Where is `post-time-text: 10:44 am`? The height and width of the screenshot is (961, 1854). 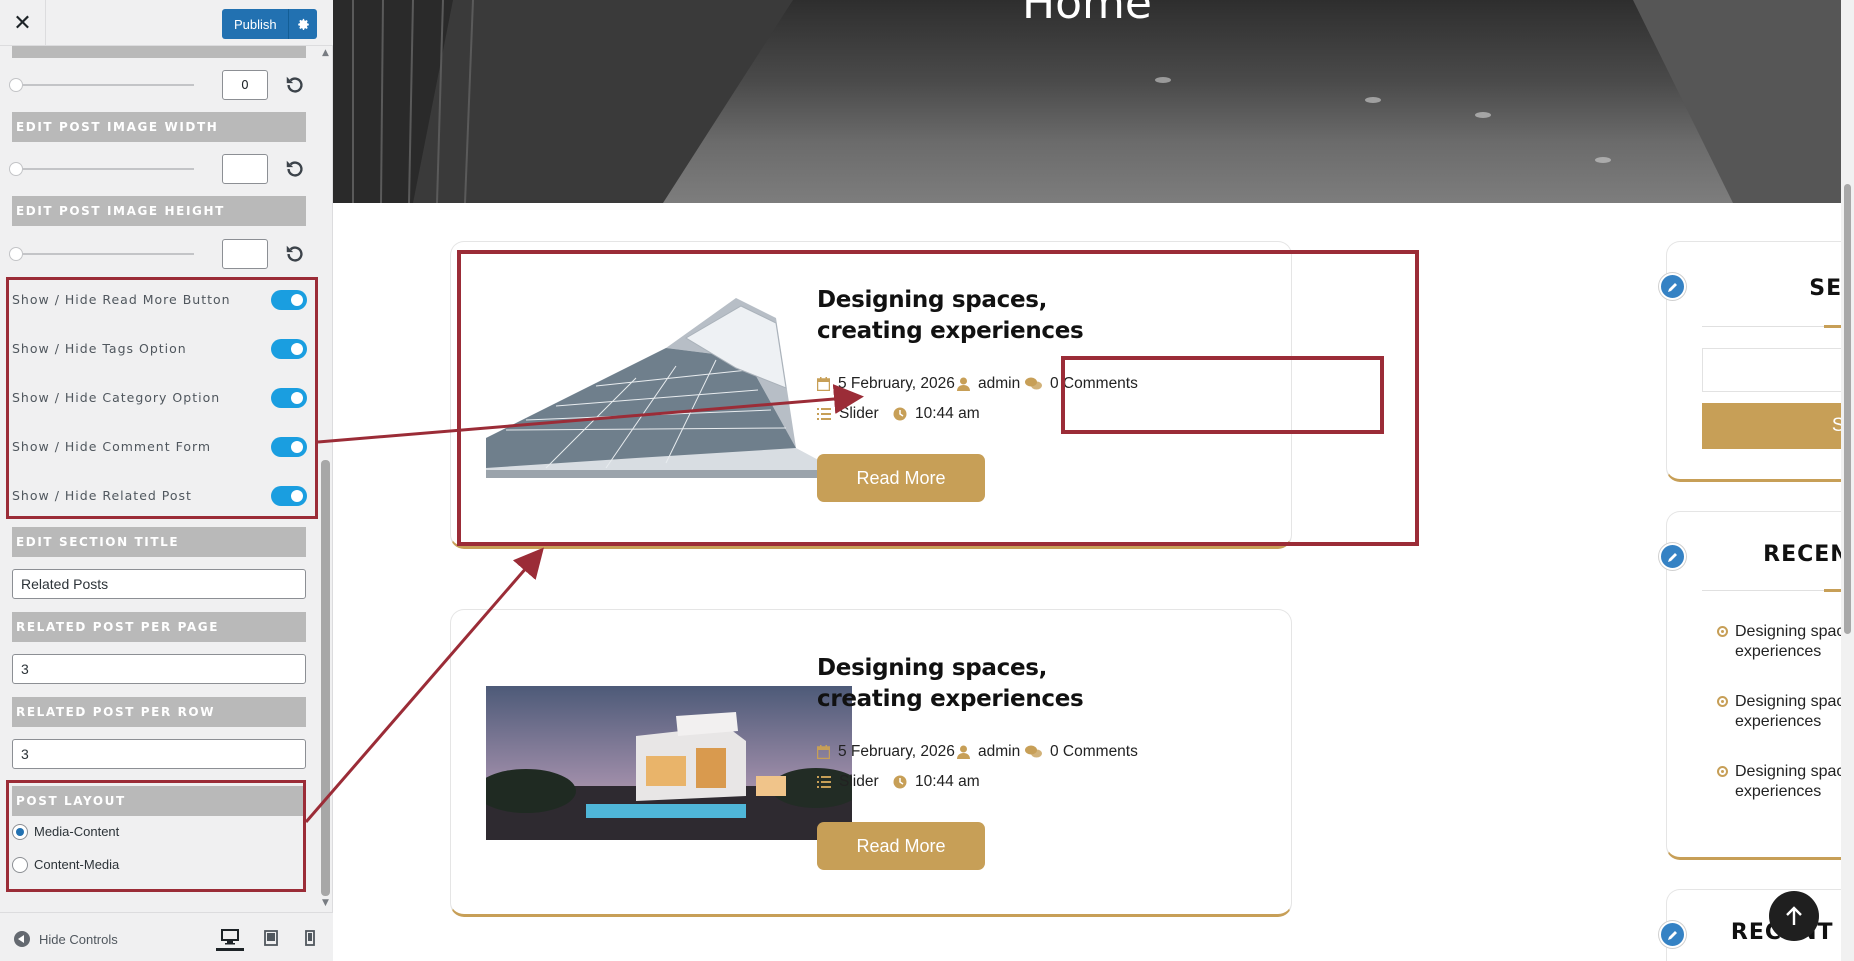 post-time-text: 10:44 am is located at coordinates (947, 781).